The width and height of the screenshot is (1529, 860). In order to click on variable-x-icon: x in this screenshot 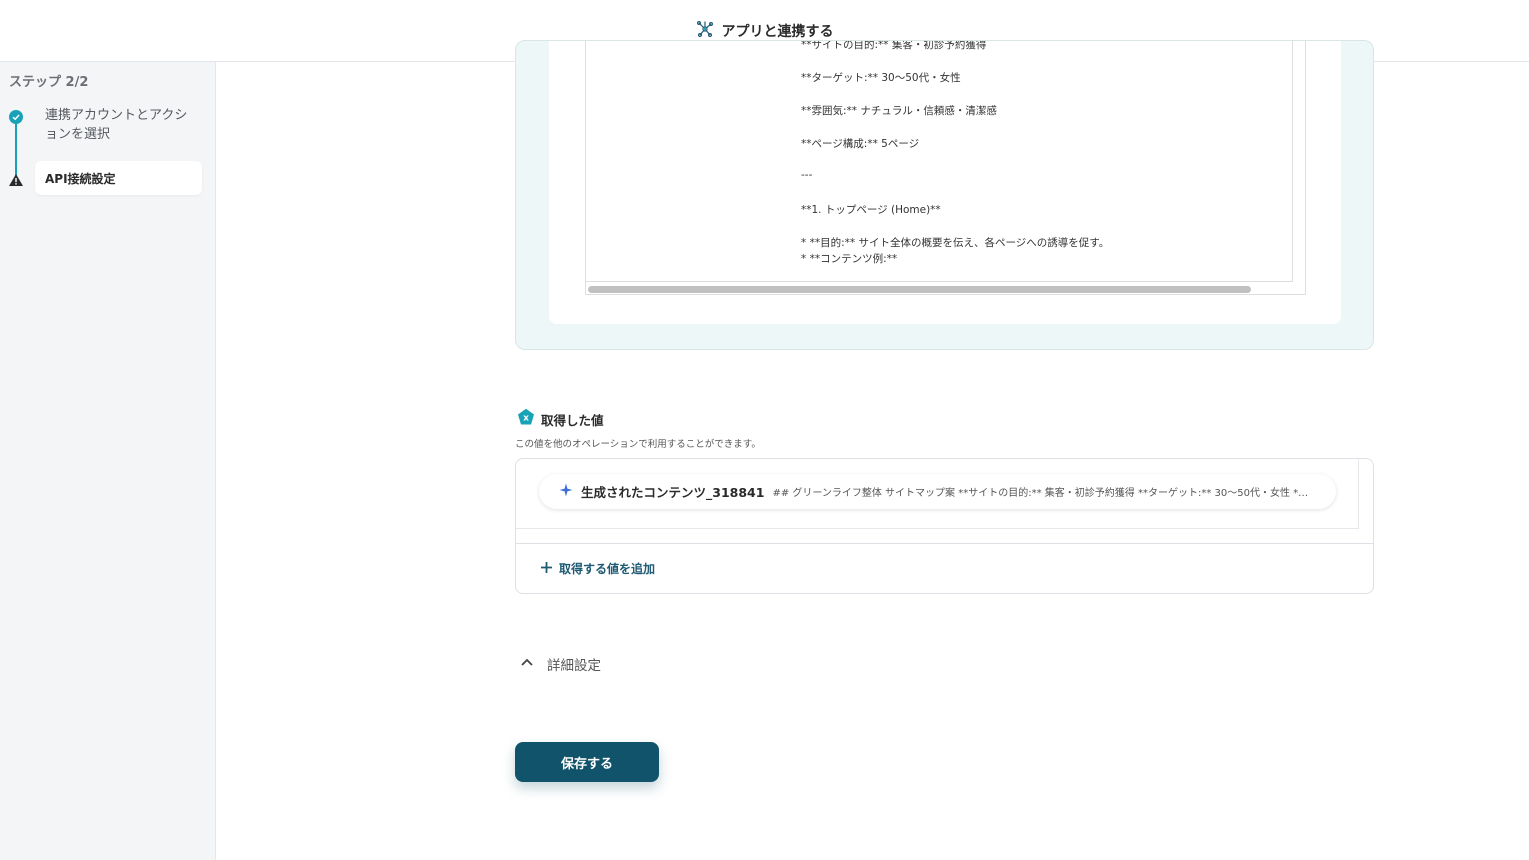, I will do `click(526, 419)`.